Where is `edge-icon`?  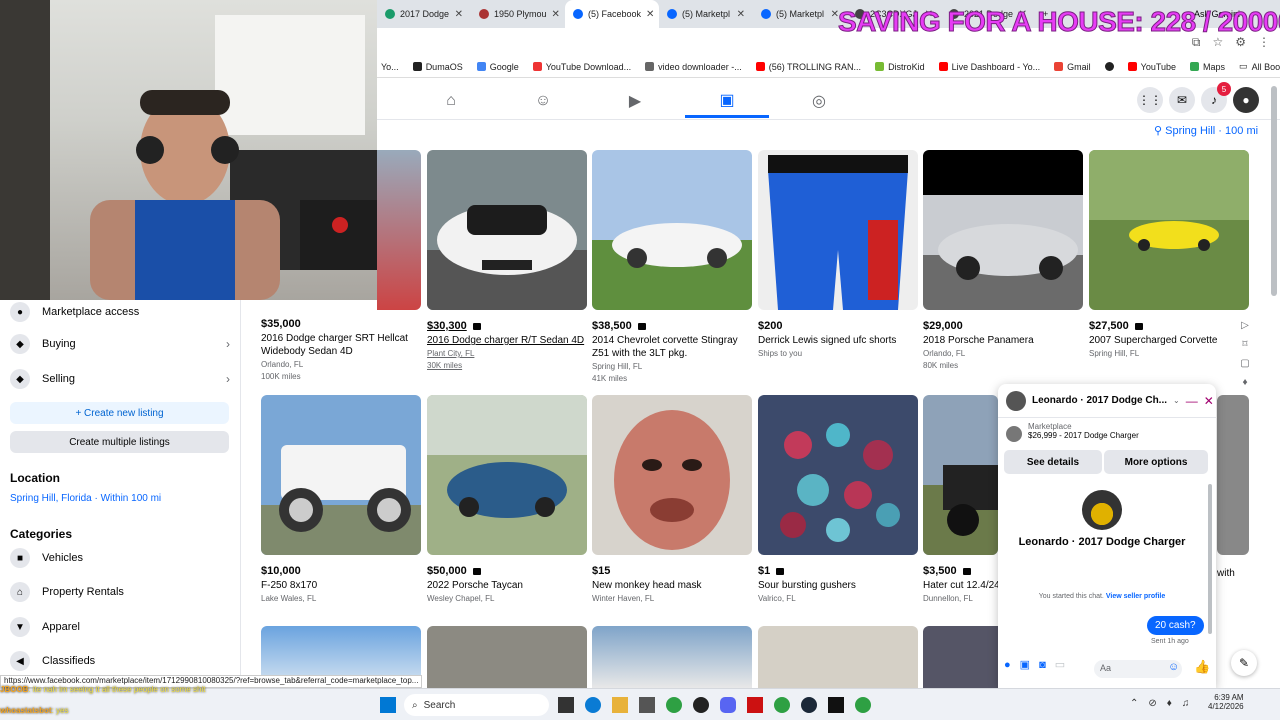 edge-icon is located at coordinates (593, 705).